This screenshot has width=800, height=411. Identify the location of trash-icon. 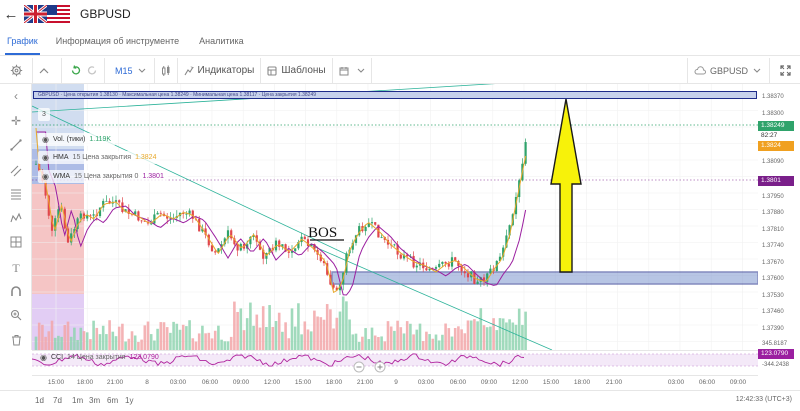
(16, 341).